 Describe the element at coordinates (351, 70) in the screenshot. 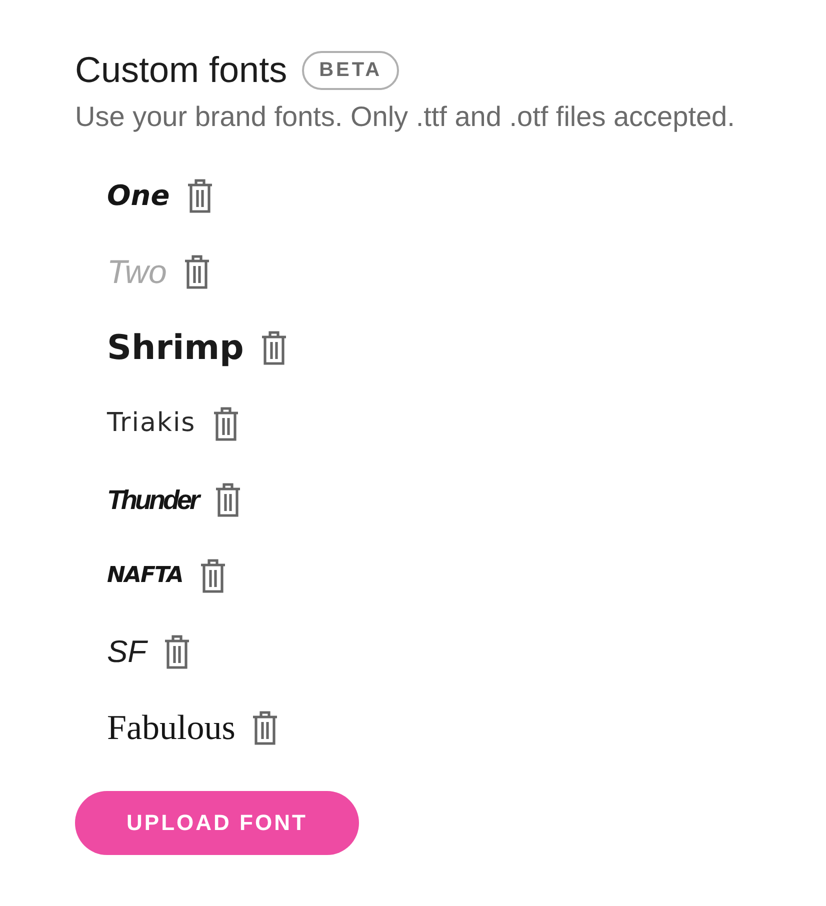

I see `beta-badge: BETA` at that location.